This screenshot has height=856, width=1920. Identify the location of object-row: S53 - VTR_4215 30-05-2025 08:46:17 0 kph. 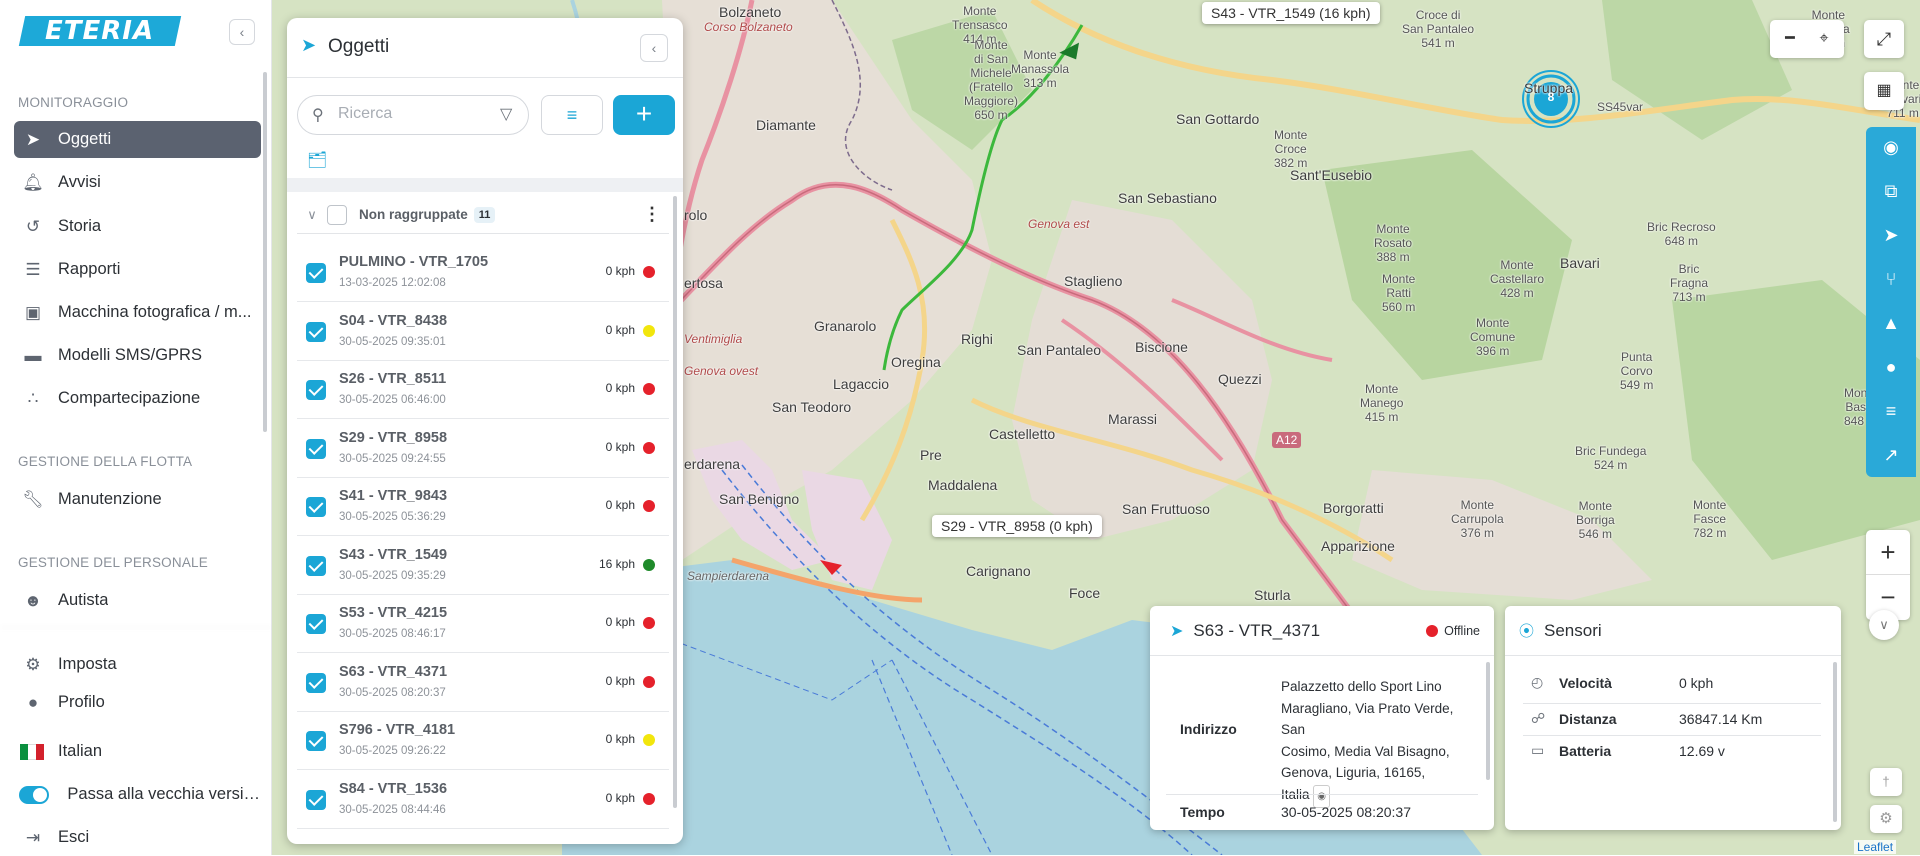
(483, 624).